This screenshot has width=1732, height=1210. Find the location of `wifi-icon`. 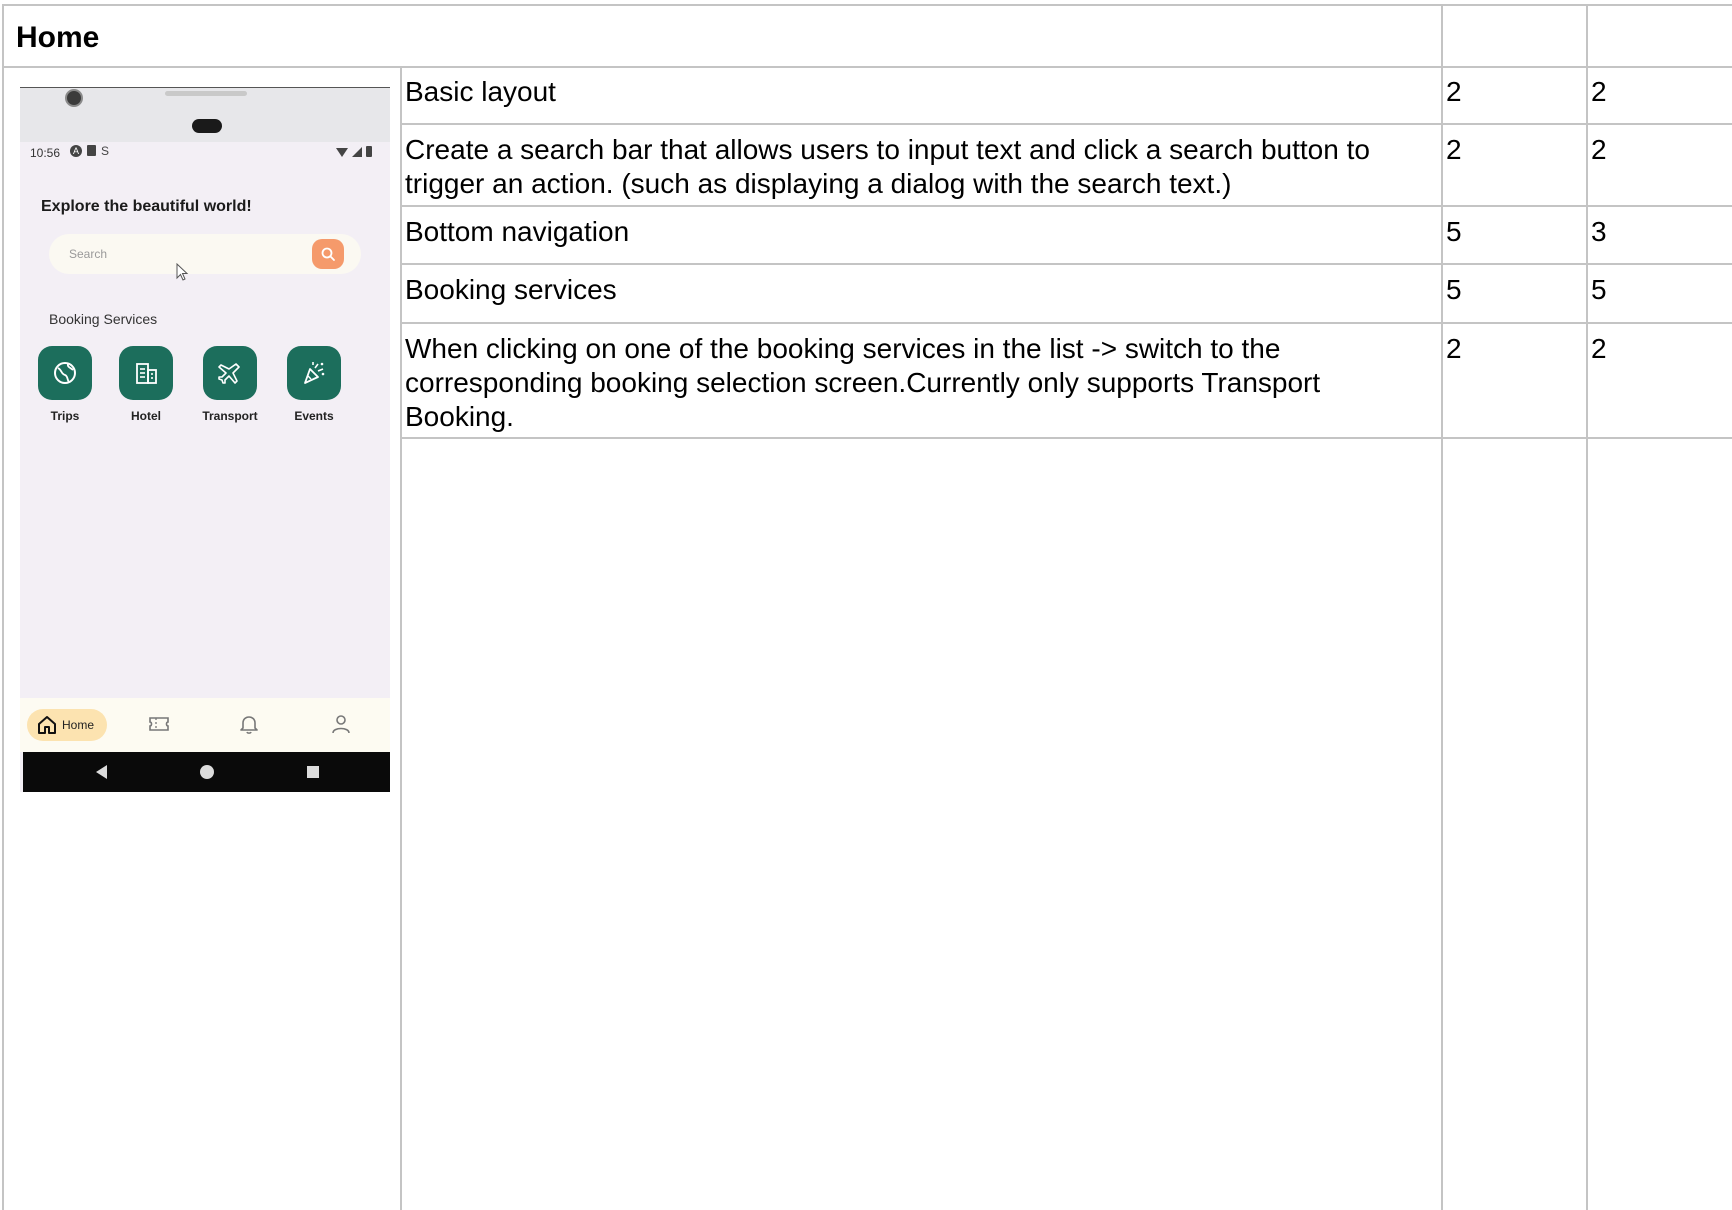

wifi-icon is located at coordinates (342, 152).